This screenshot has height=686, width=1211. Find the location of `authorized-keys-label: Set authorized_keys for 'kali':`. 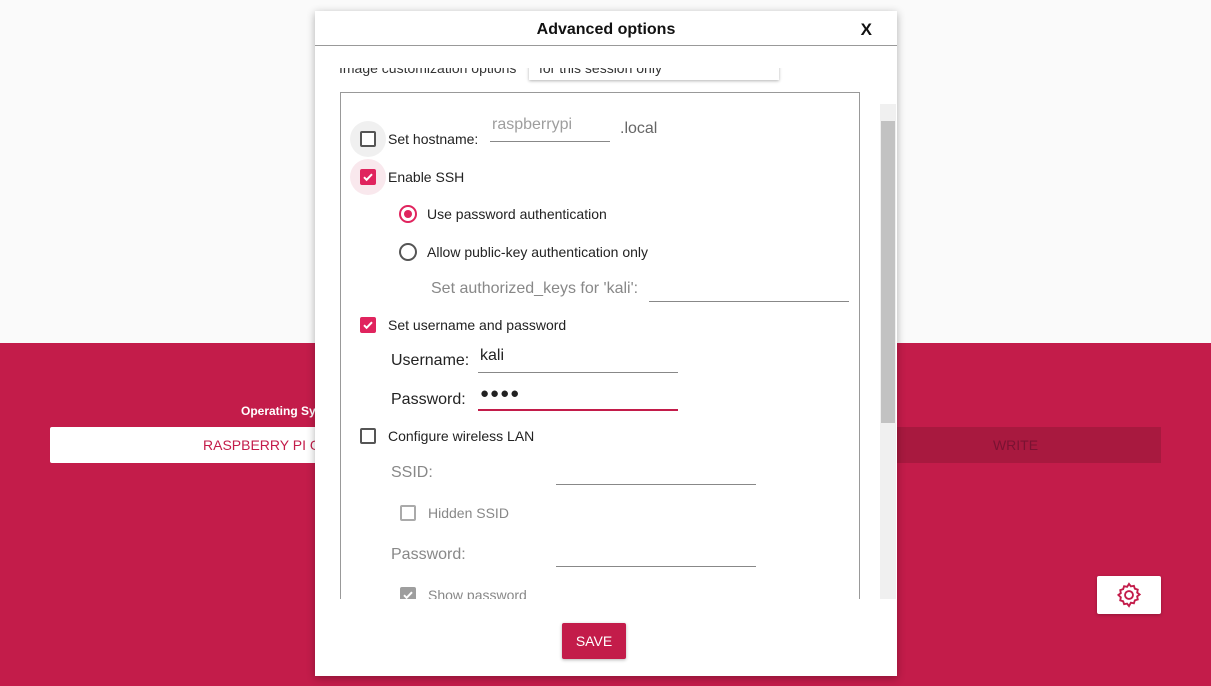

authorized-keys-label: Set authorized_keys for 'kali': is located at coordinates (535, 288).